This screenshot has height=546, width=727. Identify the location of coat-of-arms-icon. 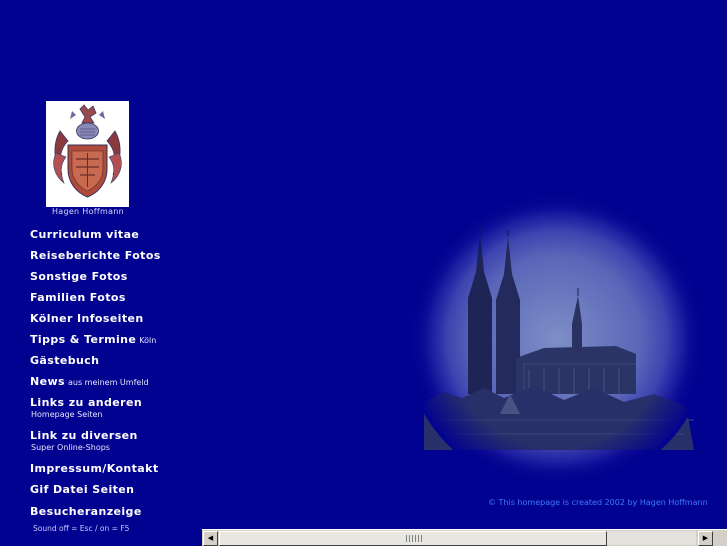
(87, 151).